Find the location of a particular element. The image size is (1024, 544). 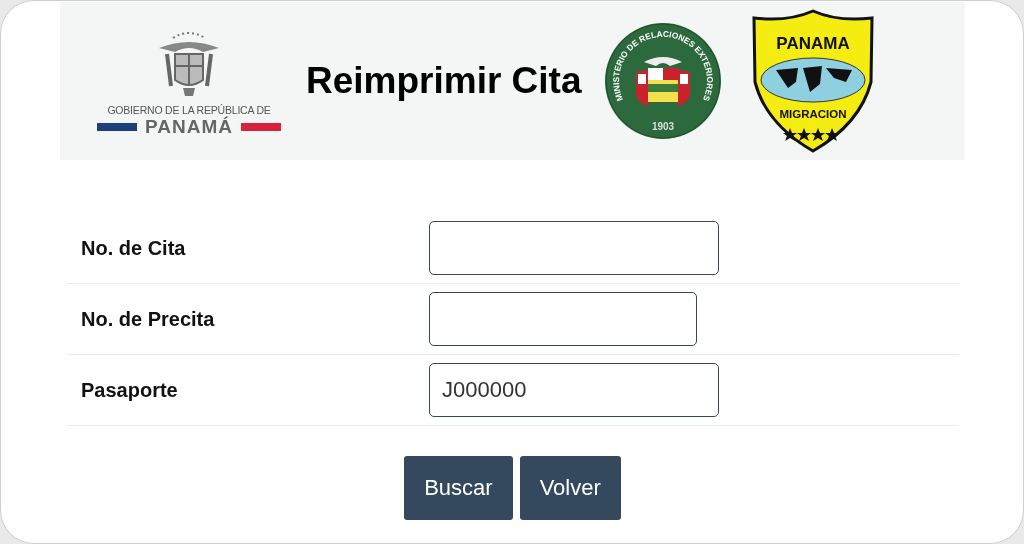

back-button: Volver is located at coordinates (570, 488).